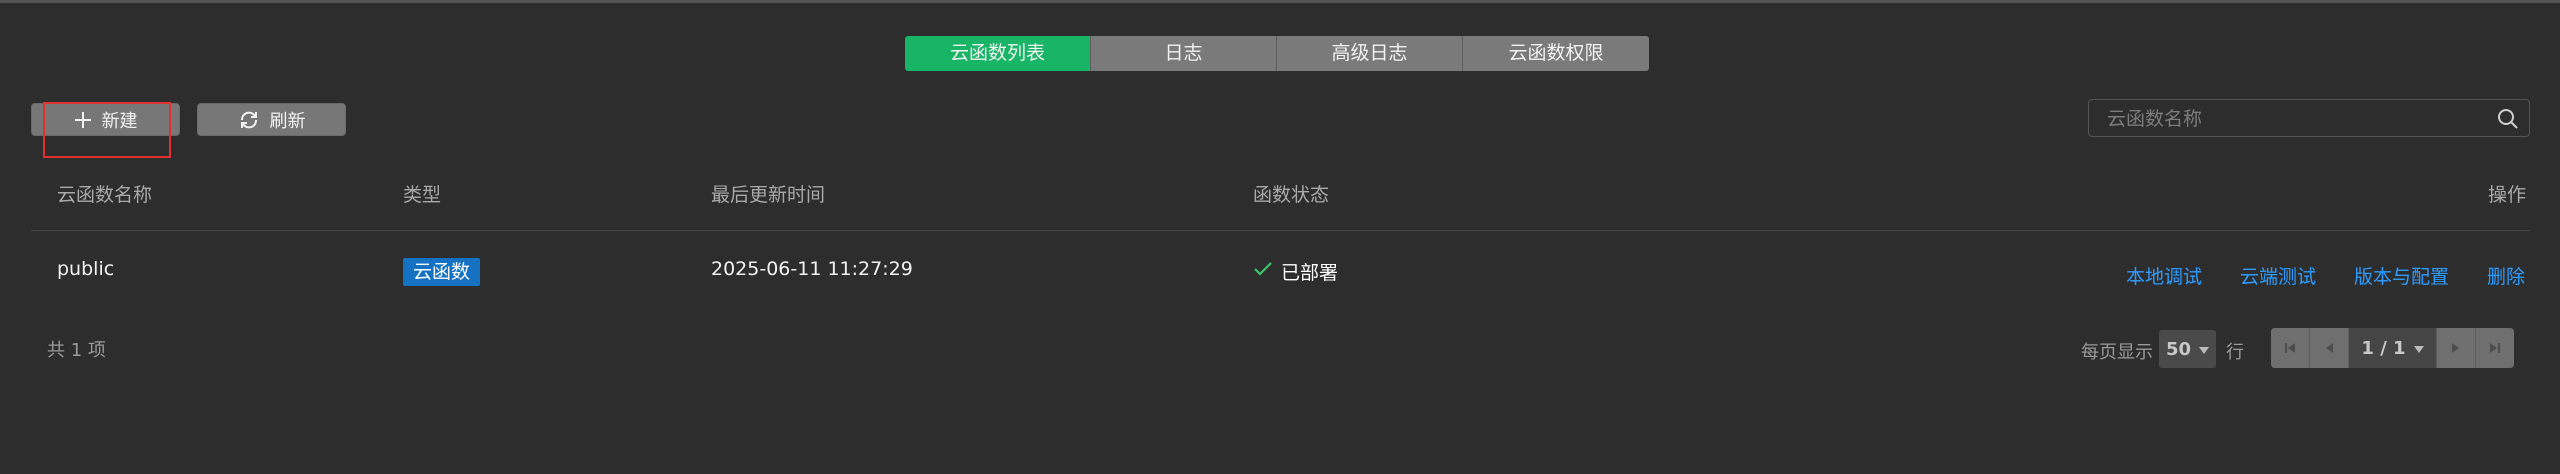  What do you see at coordinates (2297, 119) in the screenshot?
I see `search-input` at bounding box center [2297, 119].